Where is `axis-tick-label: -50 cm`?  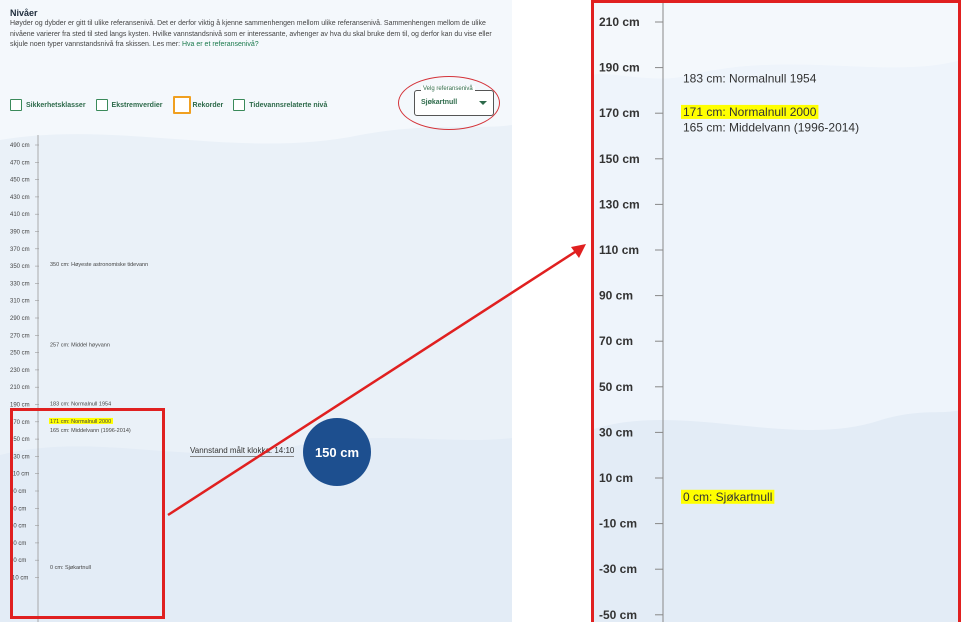 axis-tick-label: -50 cm is located at coordinates (618, 615).